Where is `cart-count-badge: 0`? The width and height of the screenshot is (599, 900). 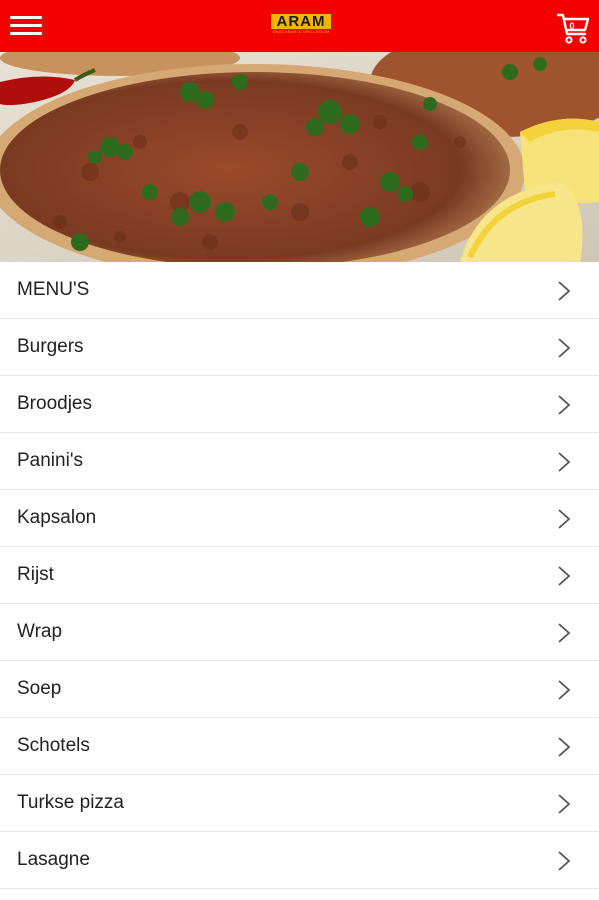
cart-count-badge: 0 is located at coordinates (572, 26).